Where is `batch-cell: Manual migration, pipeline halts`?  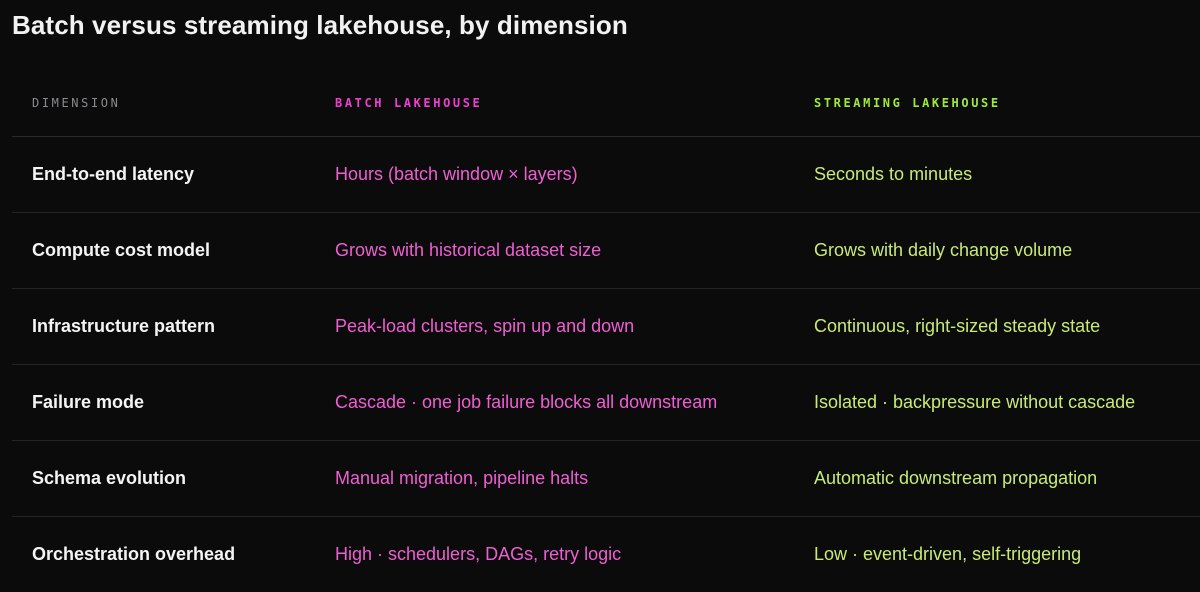
batch-cell: Manual migration, pipeline halts is located at coordinates (462, 478).